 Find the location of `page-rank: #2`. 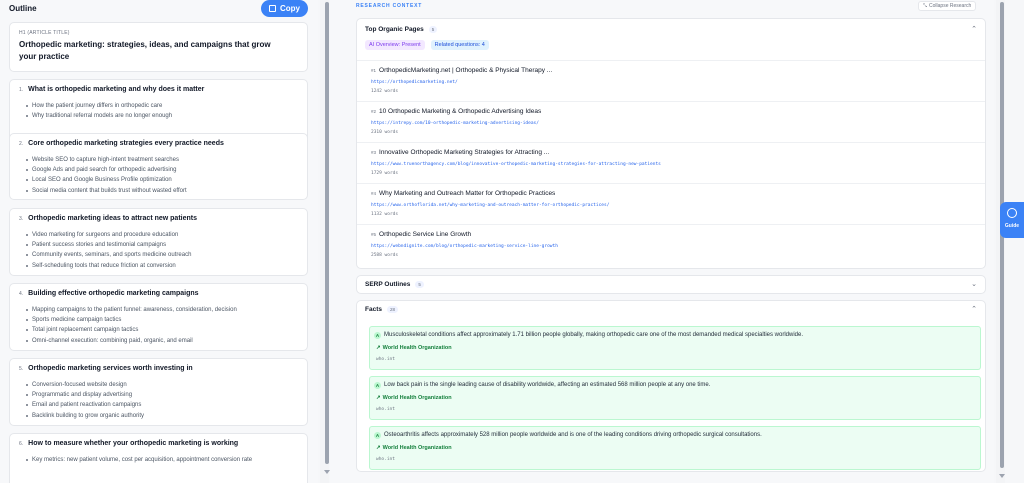

page-rank: #2 is located at coordinates (374, 111).